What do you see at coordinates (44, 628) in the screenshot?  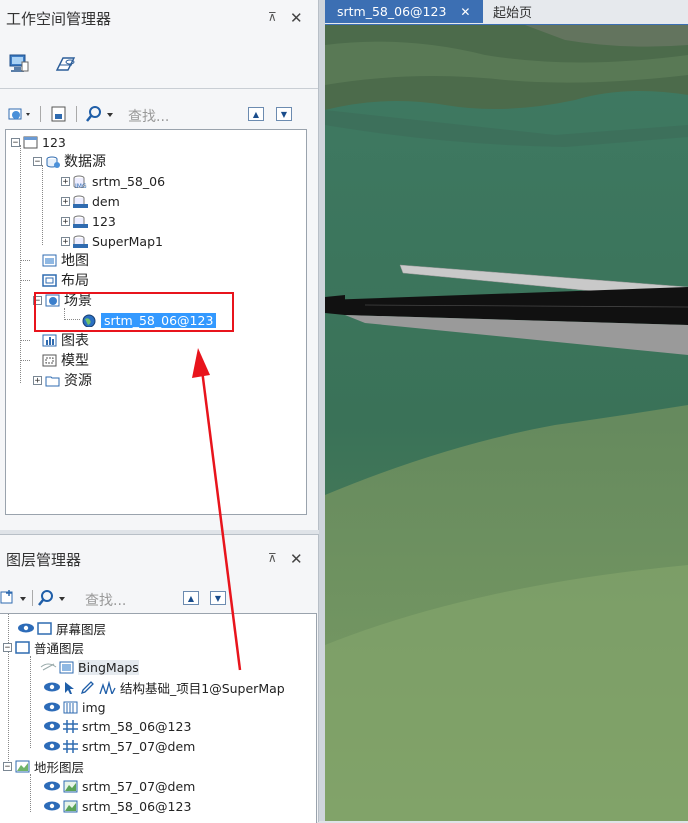 I see `screen-layer-icon` at bounding box center [44, 628].